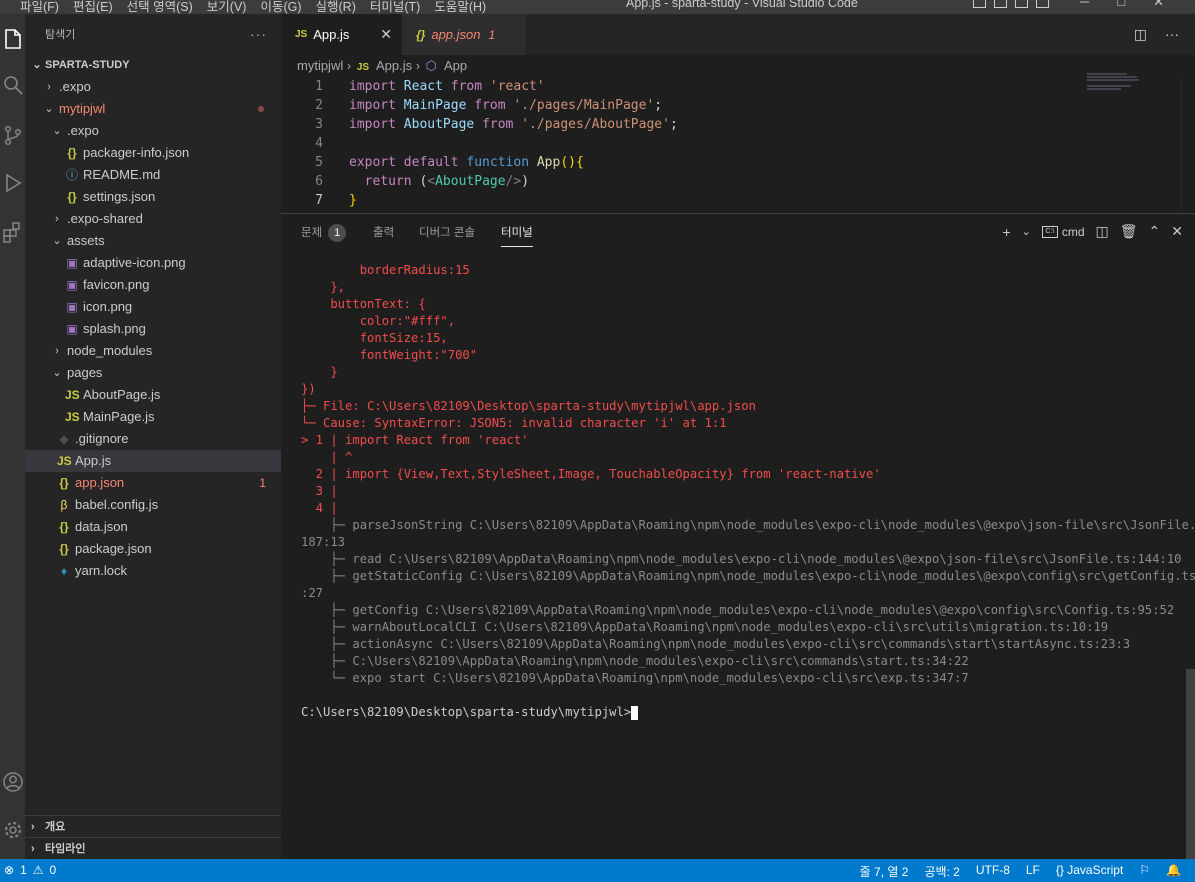  What do you see at coordinates (455, 65) in the screenshot?
I see `breadcrumb-symbol: App` at bounding box center [455, 65].